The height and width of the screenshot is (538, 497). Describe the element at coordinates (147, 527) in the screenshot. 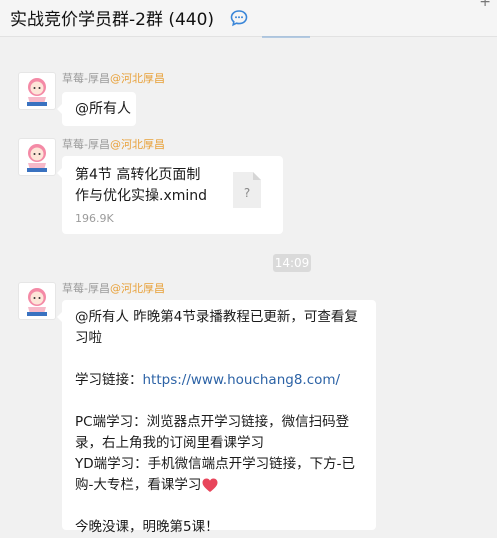

I see `message-line: 今晚没课，明晚第5课！` at that location.